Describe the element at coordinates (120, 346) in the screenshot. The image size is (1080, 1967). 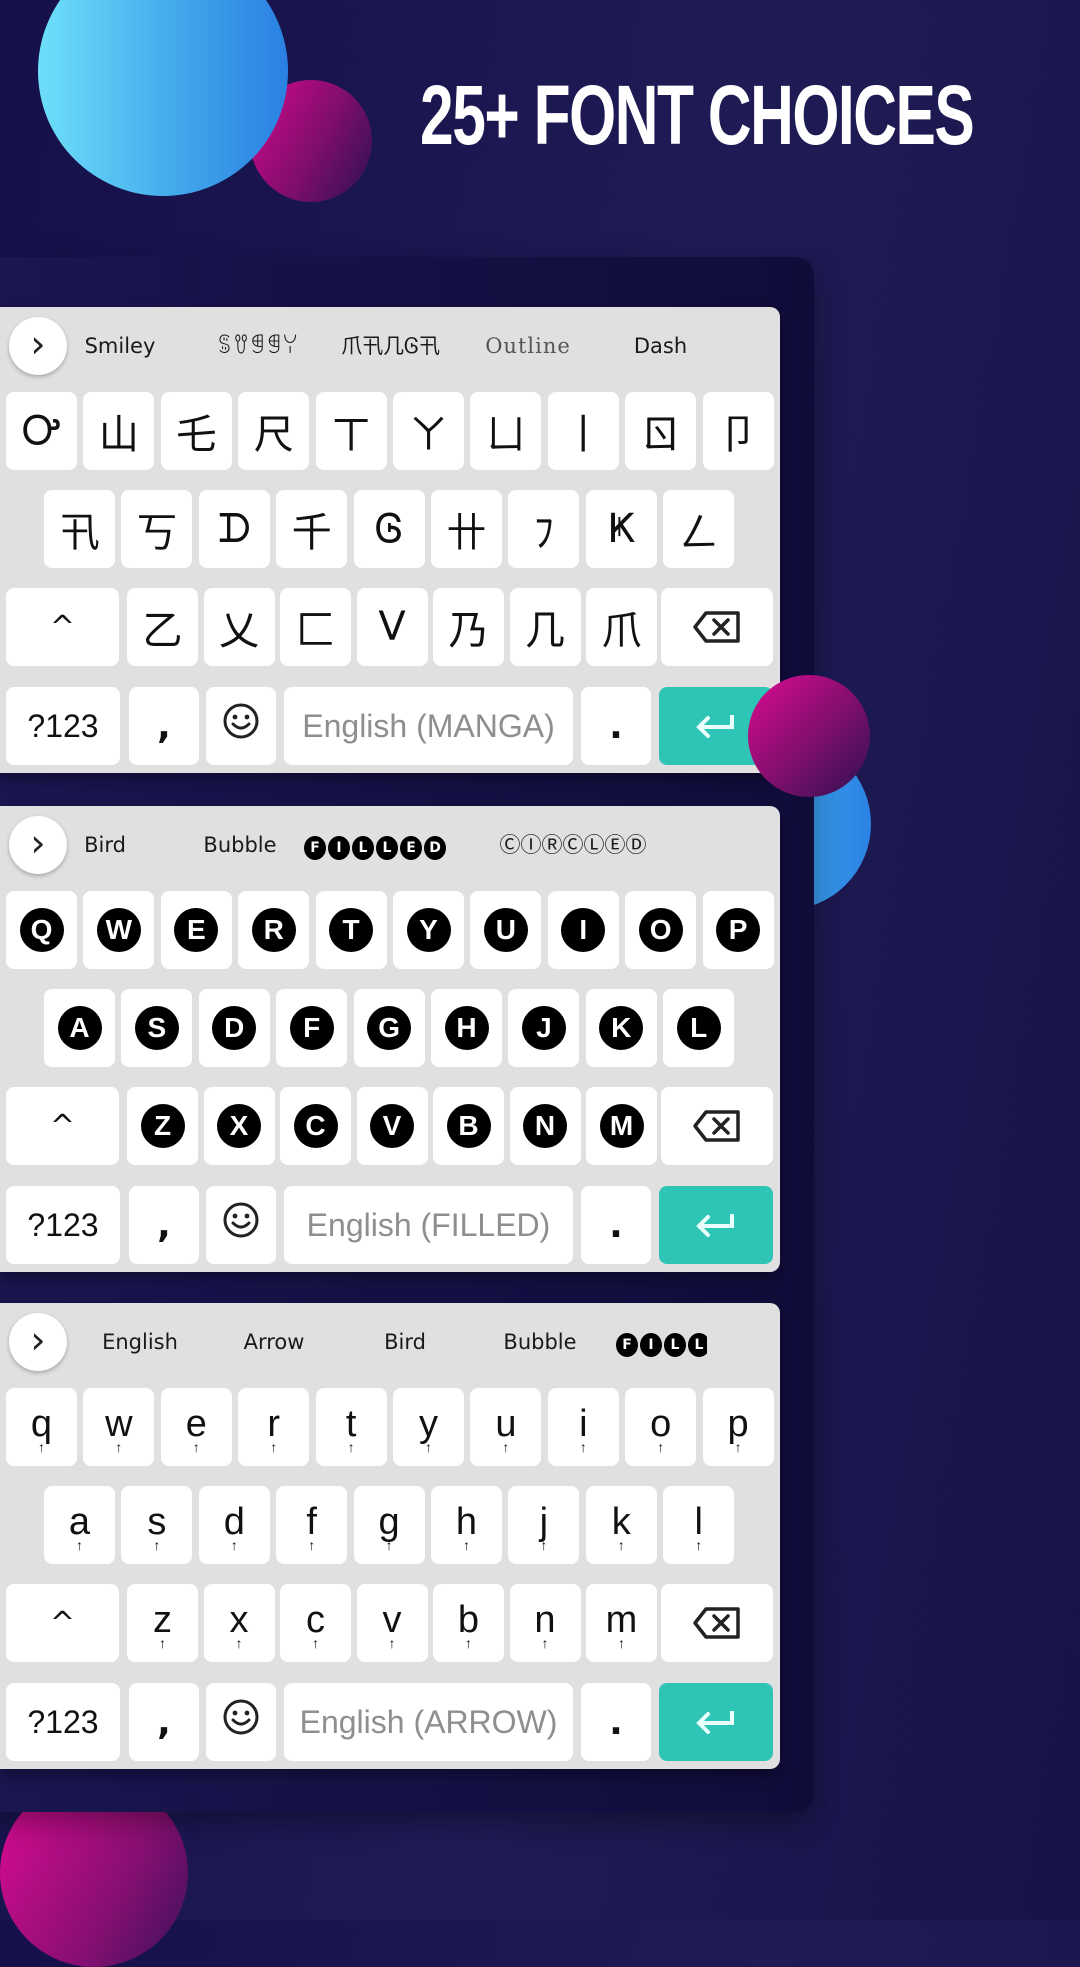
I see `font-tab-smiley: Smiley` at that location.